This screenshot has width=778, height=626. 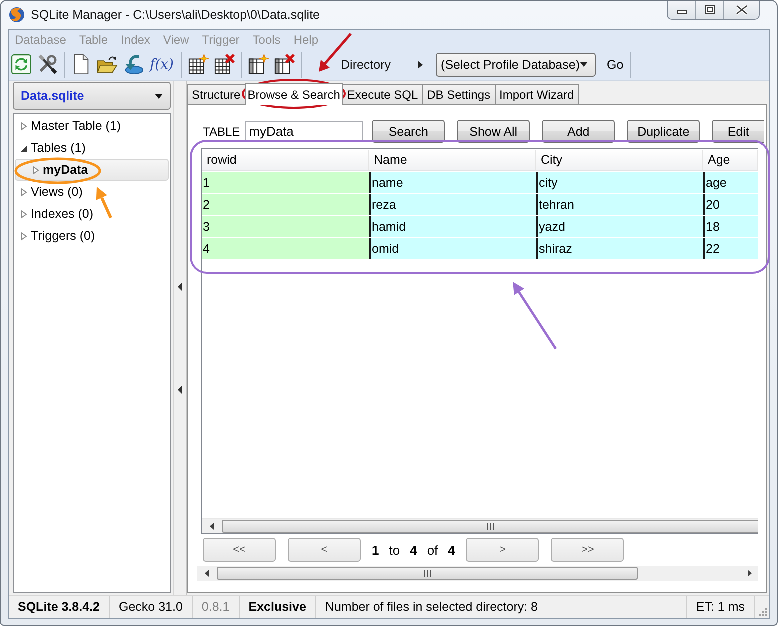 I want to click on previous-page-button: <, so click(x=324, y=550).